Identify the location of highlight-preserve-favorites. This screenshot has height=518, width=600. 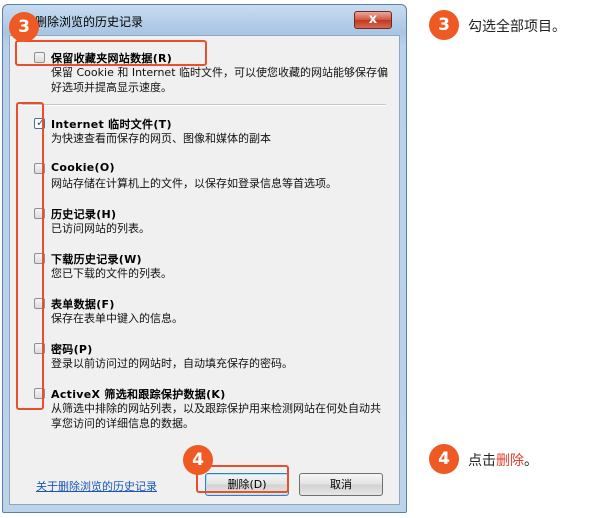
(111, 53).